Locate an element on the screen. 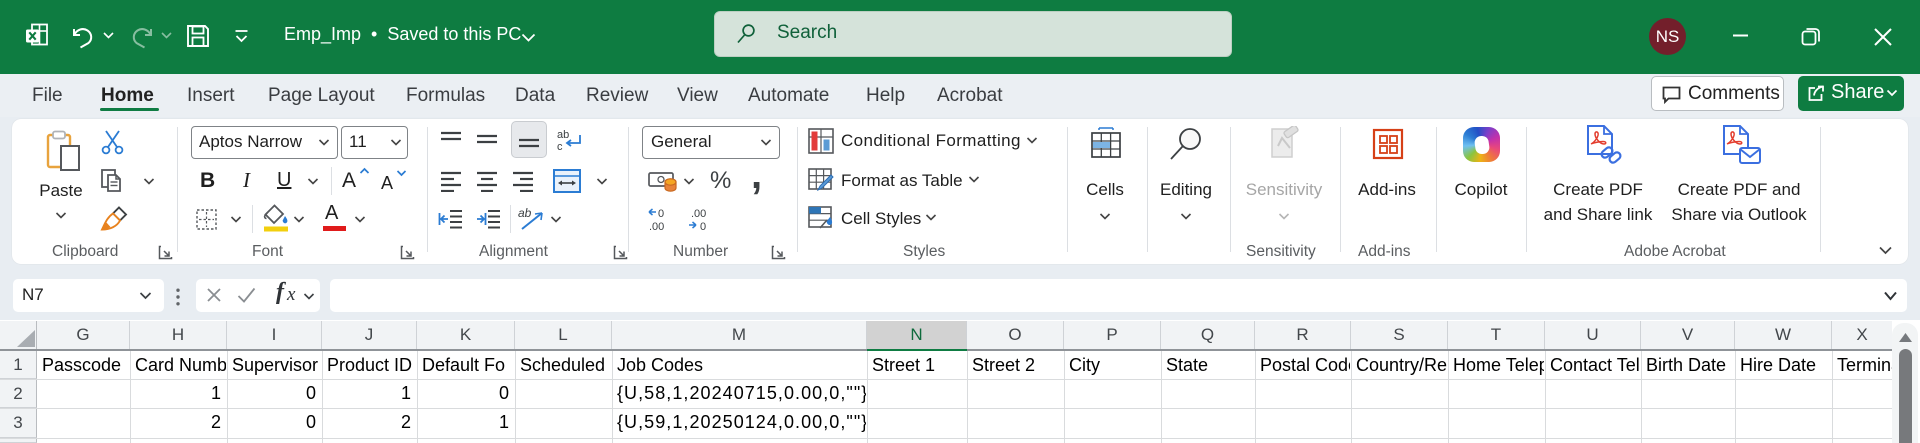 The width and height of the screenshot is (1920, 443). svg-text: c is located at coordinates (560, 147).